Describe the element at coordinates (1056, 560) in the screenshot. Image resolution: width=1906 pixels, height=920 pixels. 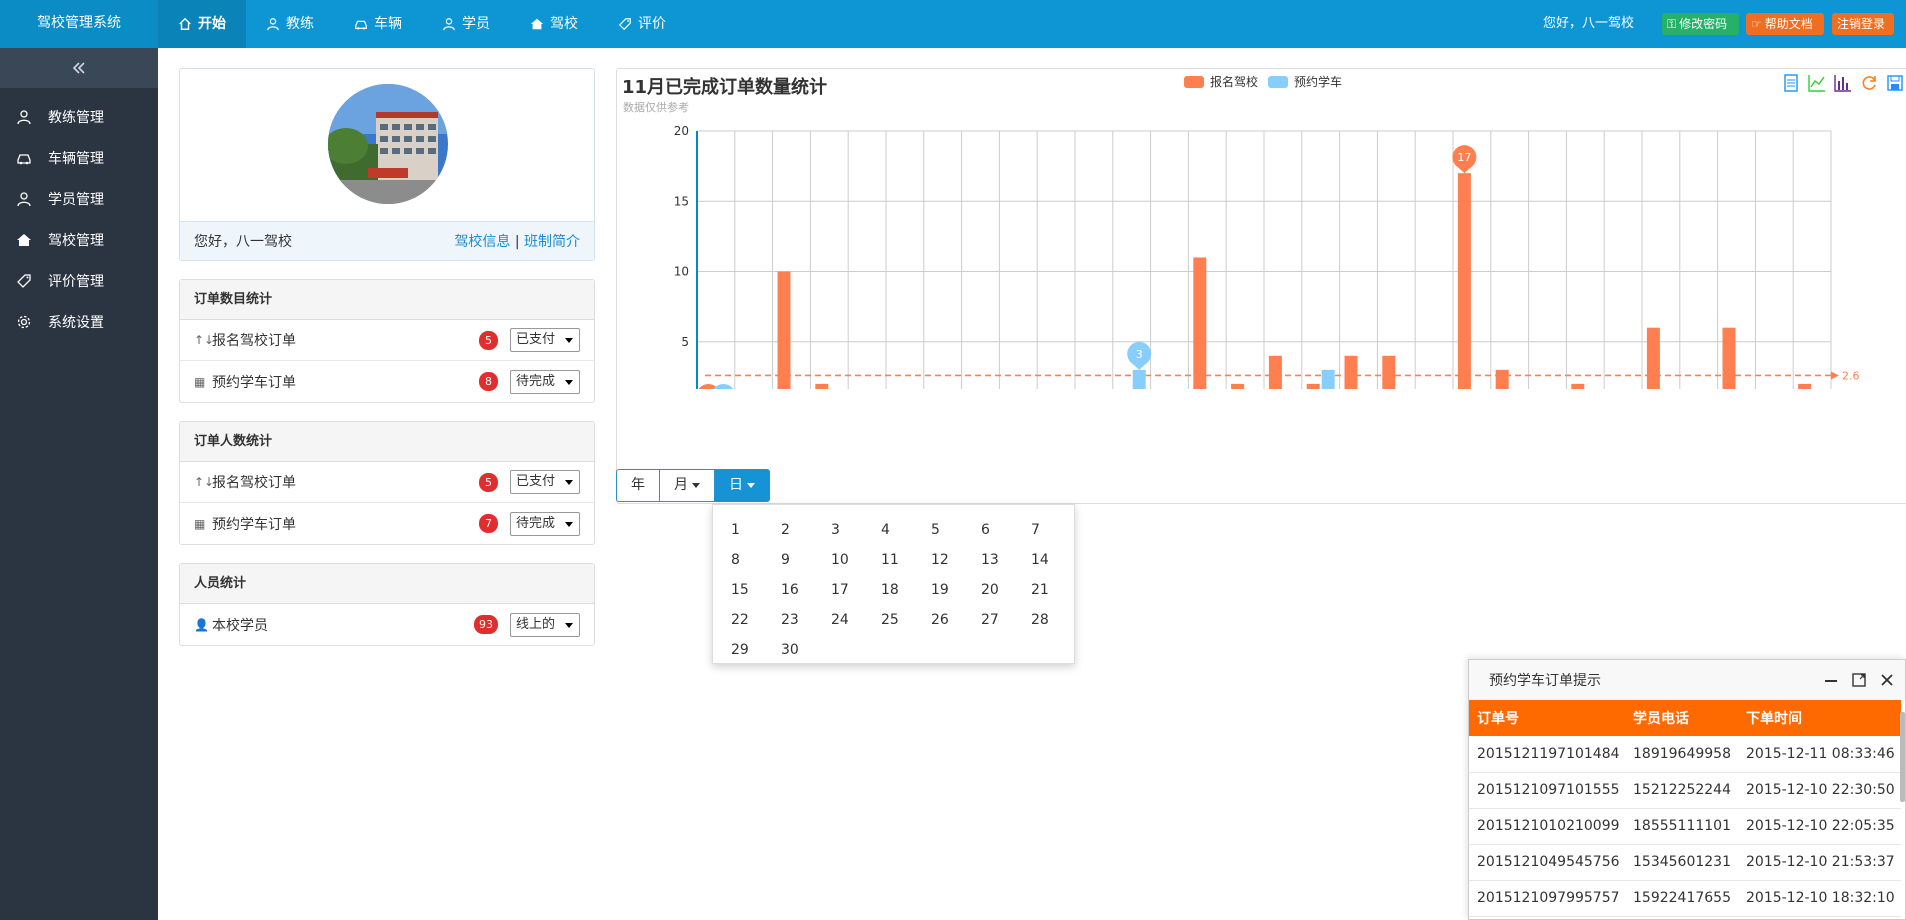
I see `day-option: 14` at that location.